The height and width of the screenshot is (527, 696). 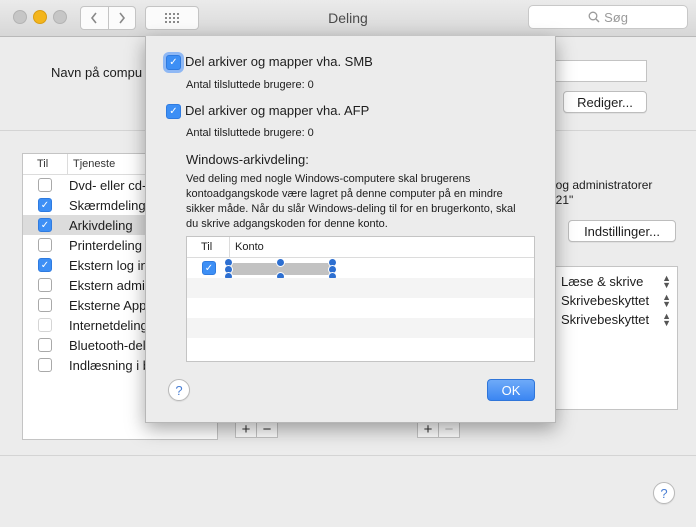 What do you see at coordinates (247, 159) in the screenshot?
I see `windows-sharing-heading: Windows-arkivdeling:` at bounding box center [247, 159].